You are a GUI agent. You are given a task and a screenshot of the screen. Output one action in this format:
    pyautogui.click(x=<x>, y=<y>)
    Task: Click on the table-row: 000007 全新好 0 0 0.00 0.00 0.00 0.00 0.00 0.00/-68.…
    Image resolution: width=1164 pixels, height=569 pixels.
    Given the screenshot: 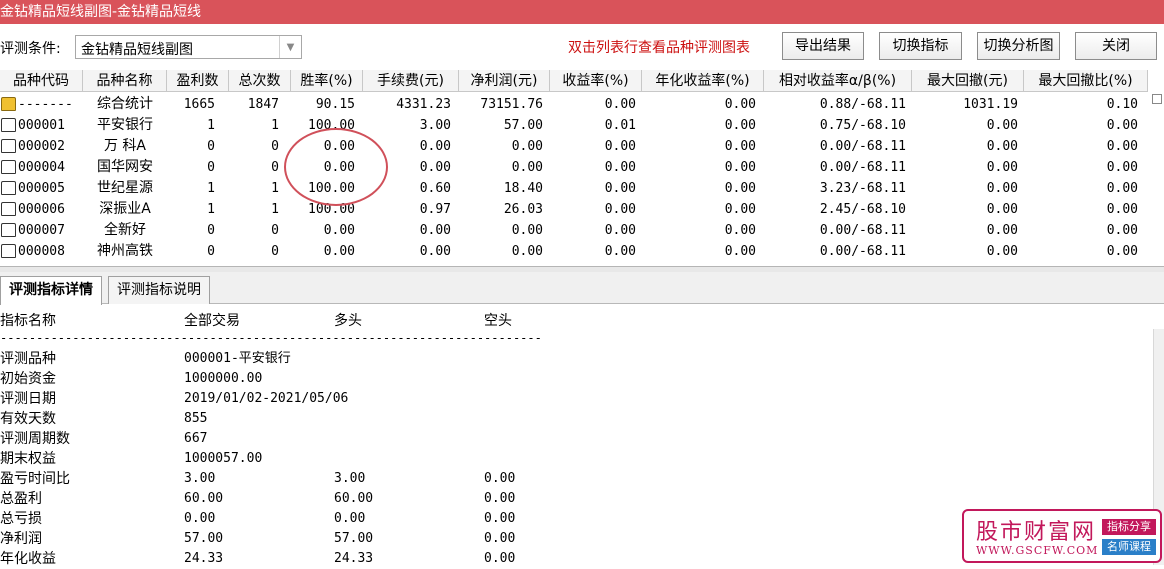 What is the action you would take?
    pyautogui.click(x=574, y=230)
    